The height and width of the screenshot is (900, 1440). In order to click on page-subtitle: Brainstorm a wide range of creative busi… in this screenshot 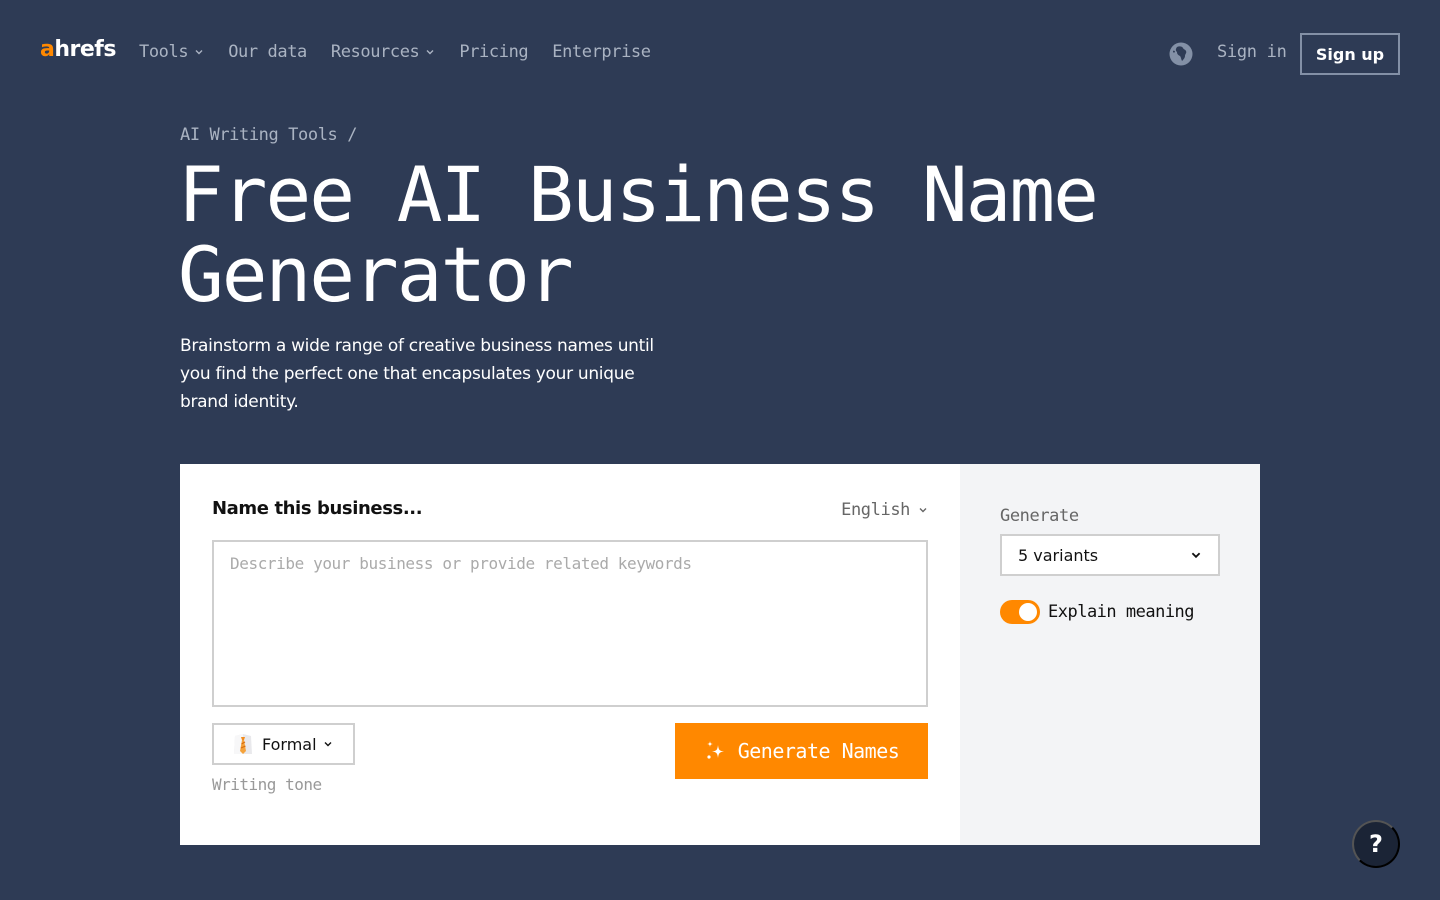, I will do `click(417, 374)`.